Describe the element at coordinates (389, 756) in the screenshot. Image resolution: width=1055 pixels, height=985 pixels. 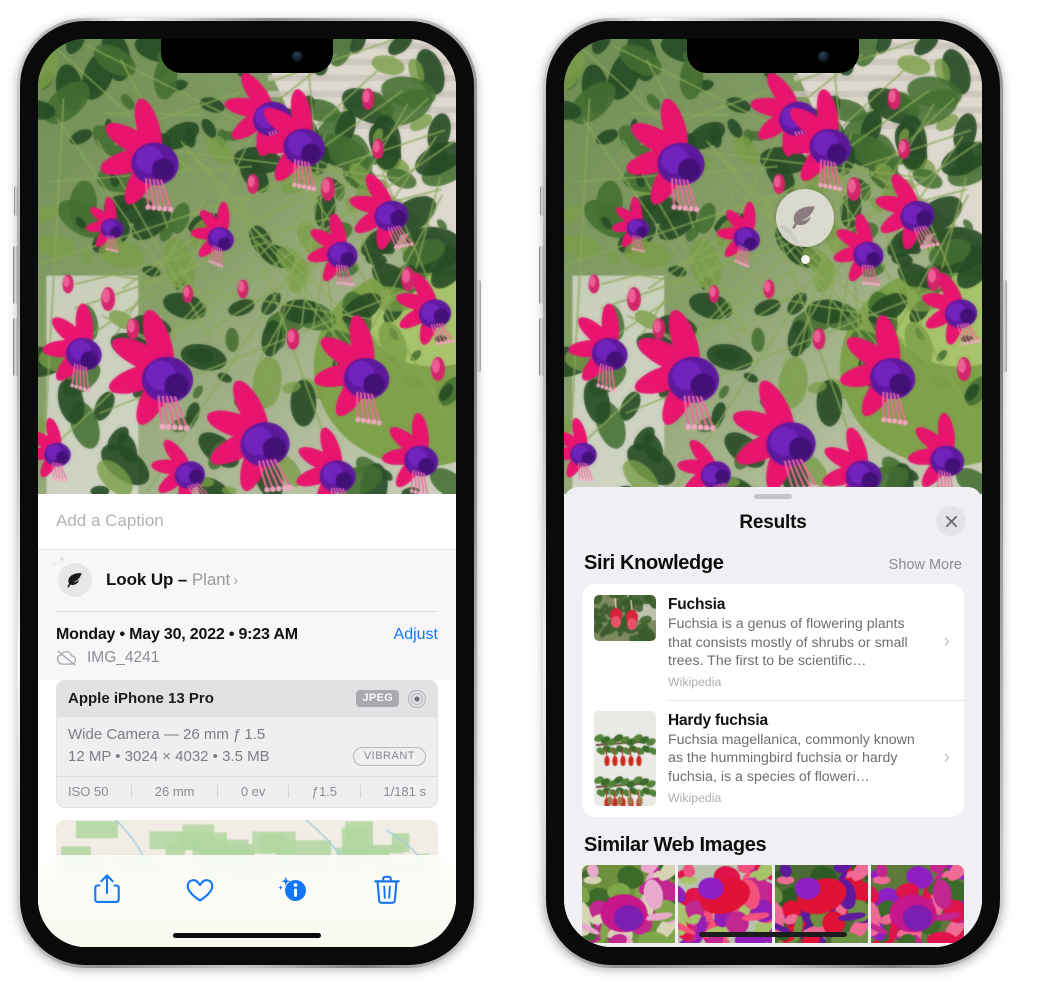
I see `photo-style-badge: VIBRANT` at that location.